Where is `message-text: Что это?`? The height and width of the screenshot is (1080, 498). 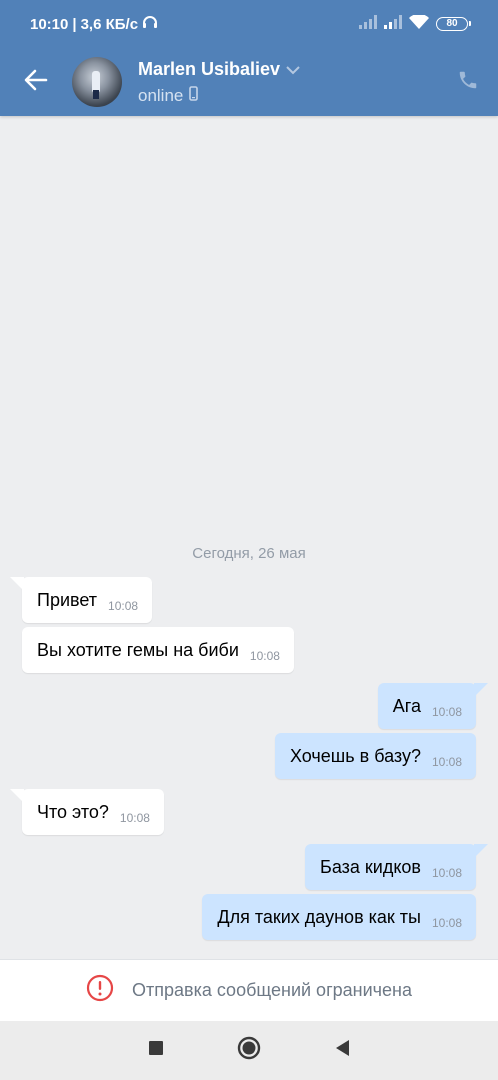
message-text: Что это? is located at coordinates (73, 811).